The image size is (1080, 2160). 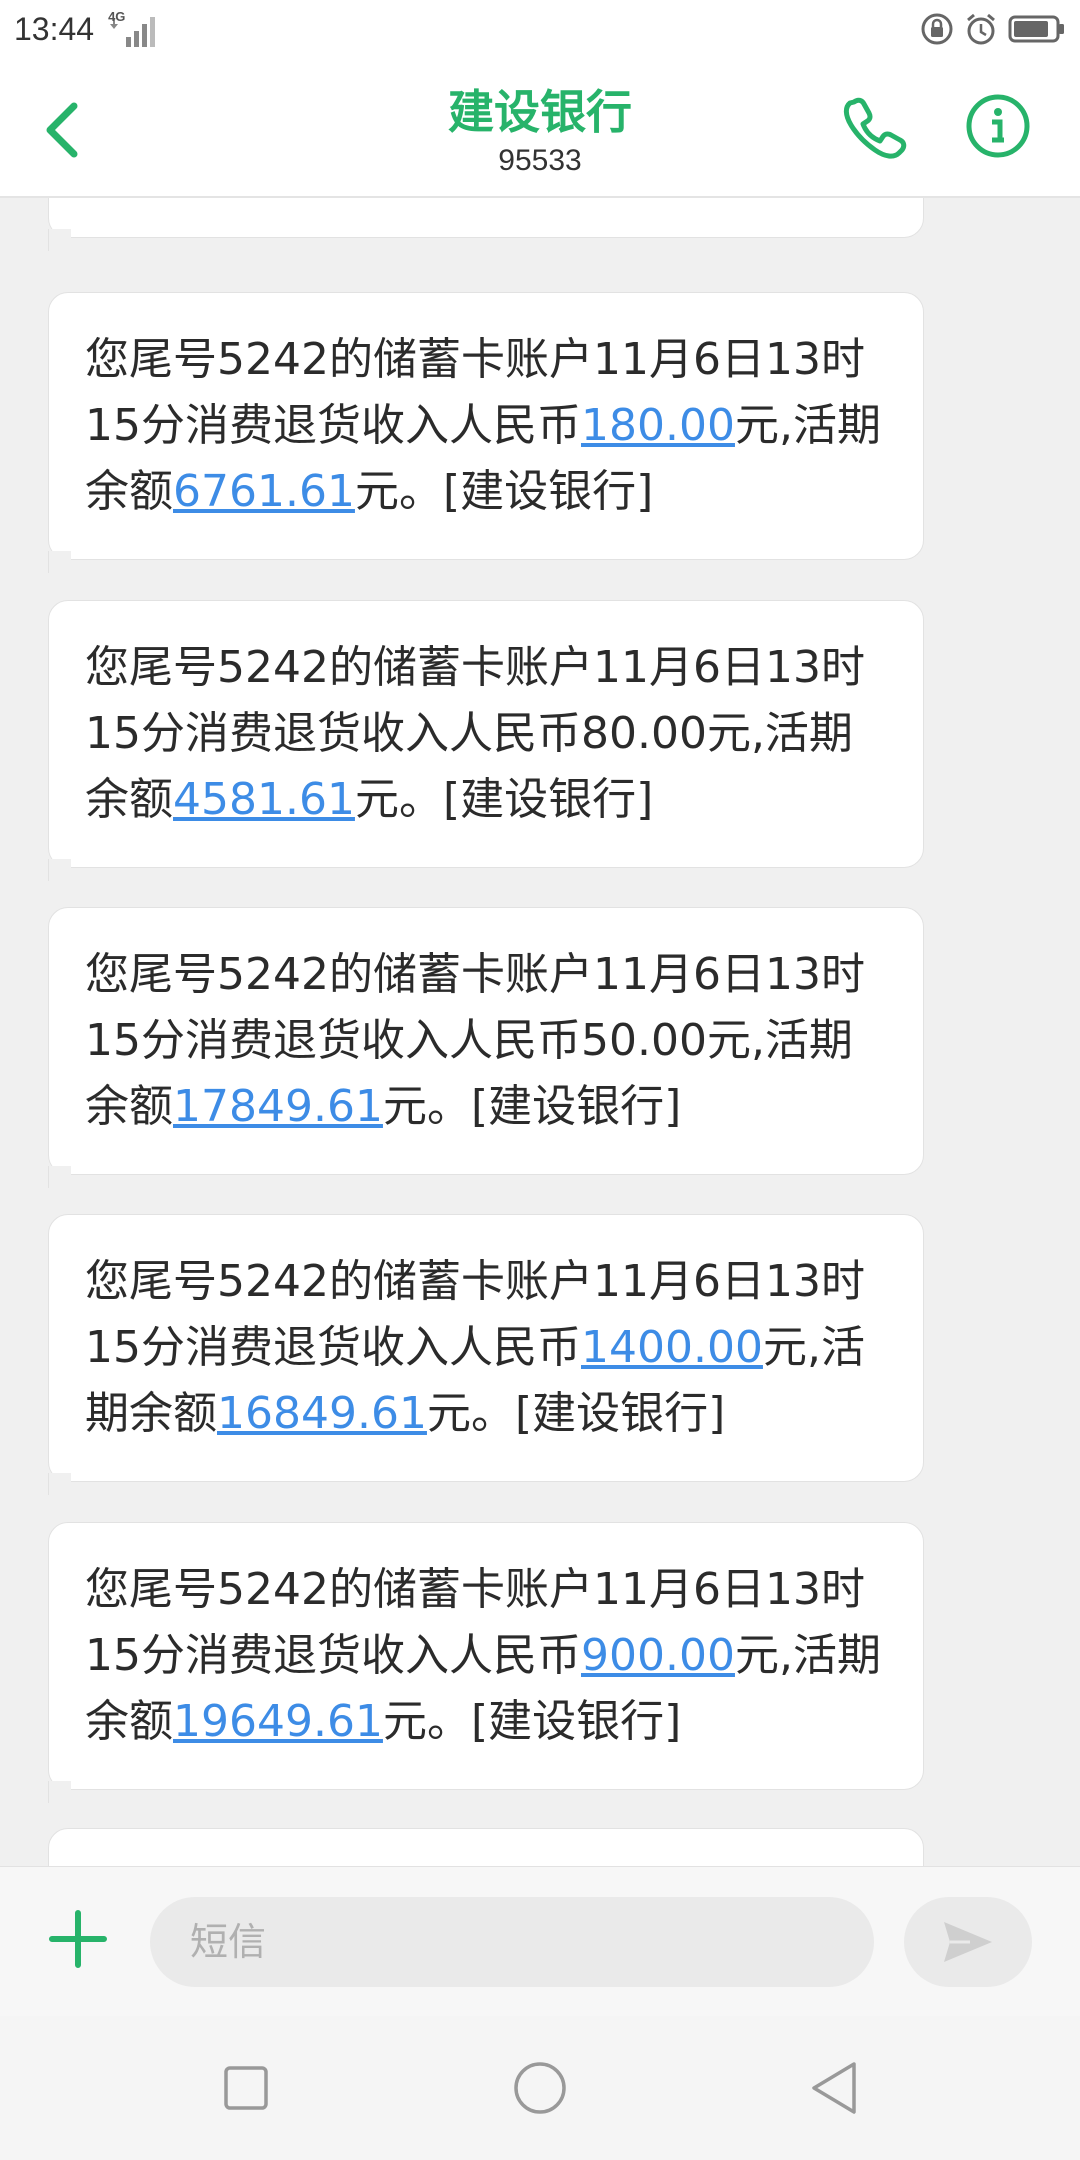 I want to click on contact-name: 建设银行, so click(x=540, y=112).